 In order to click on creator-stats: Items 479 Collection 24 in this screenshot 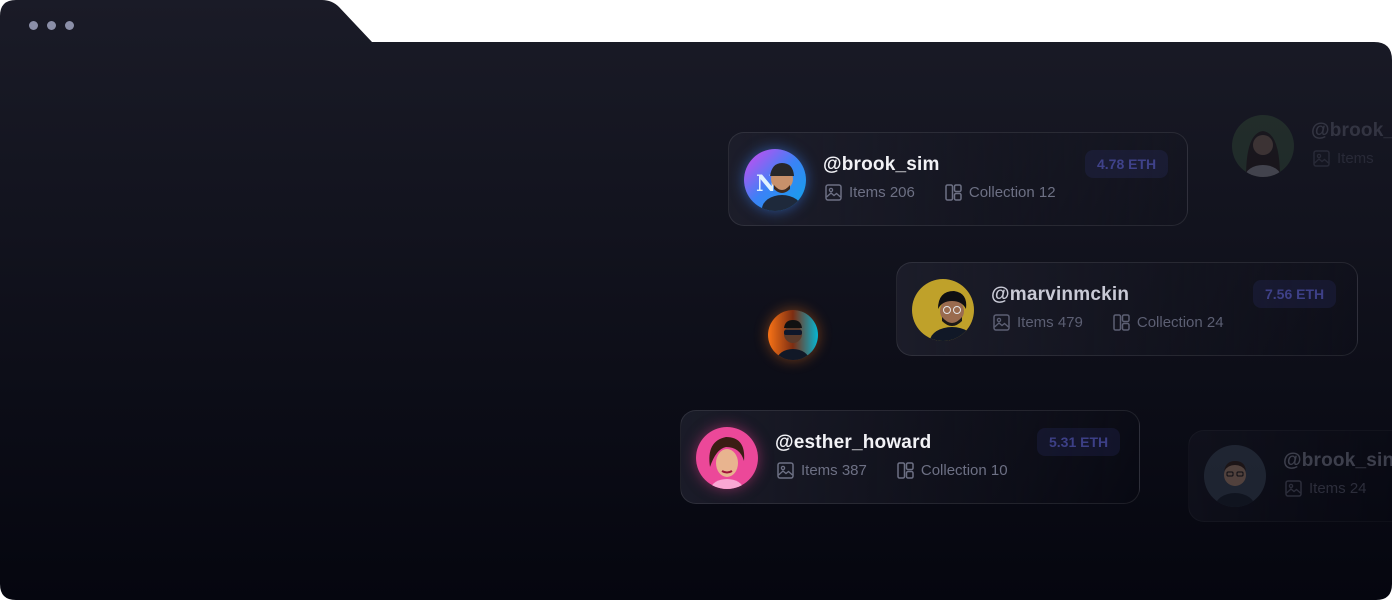, I will do `click(1108, 322)`.